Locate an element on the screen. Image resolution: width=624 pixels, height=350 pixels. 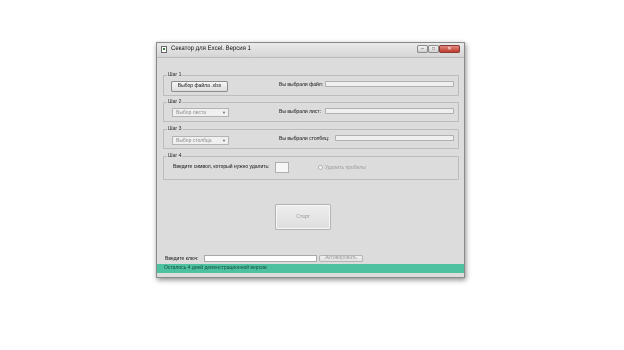
activate-button: Активировать is located at coordinates (341, 258).